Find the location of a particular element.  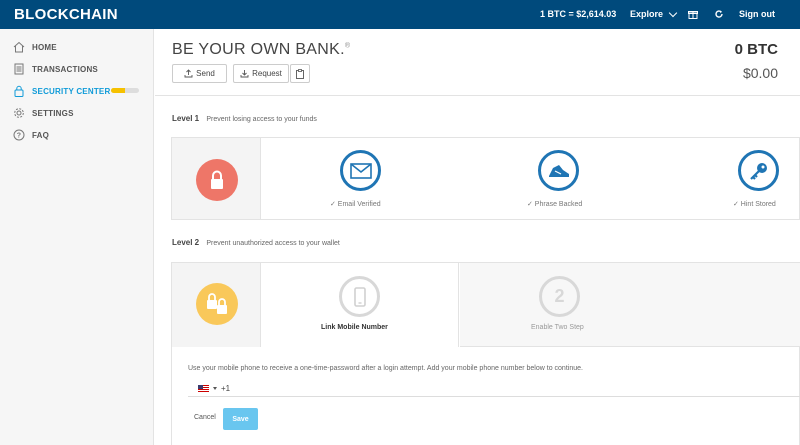

sidebar-item-label: TRANSACTIONS is located at coordinates (65, 69).